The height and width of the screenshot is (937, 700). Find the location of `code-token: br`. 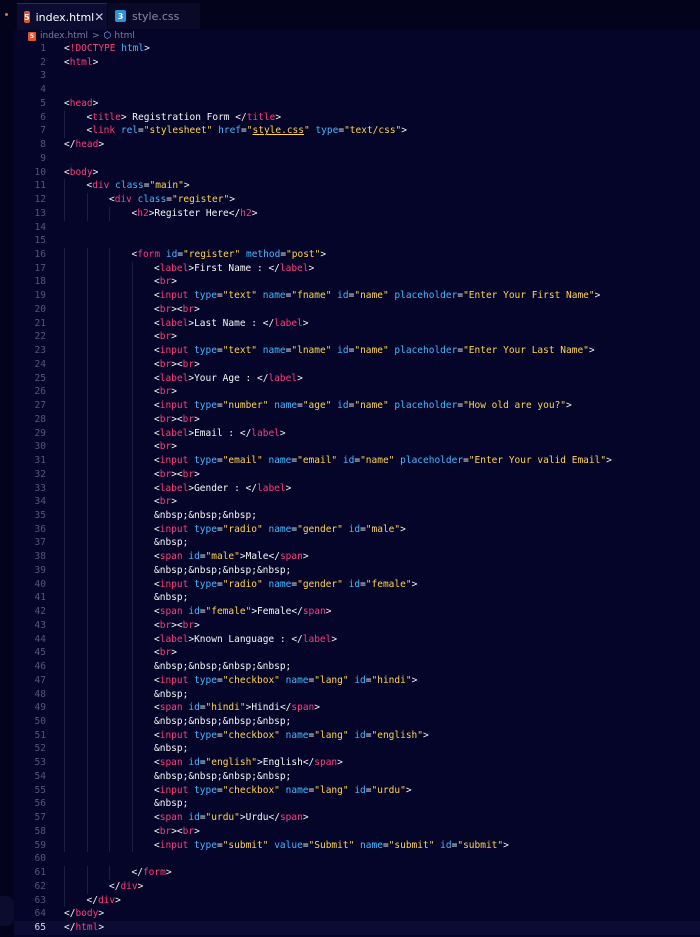

code-token: br is located at coordinates (165, 831).